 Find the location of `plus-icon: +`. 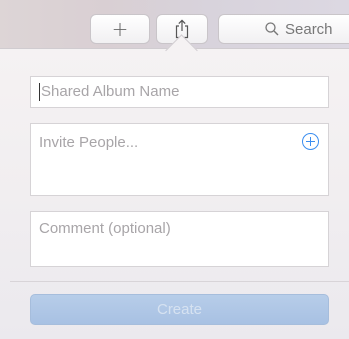

plus-icon: + is located at coordinates (120, 29).